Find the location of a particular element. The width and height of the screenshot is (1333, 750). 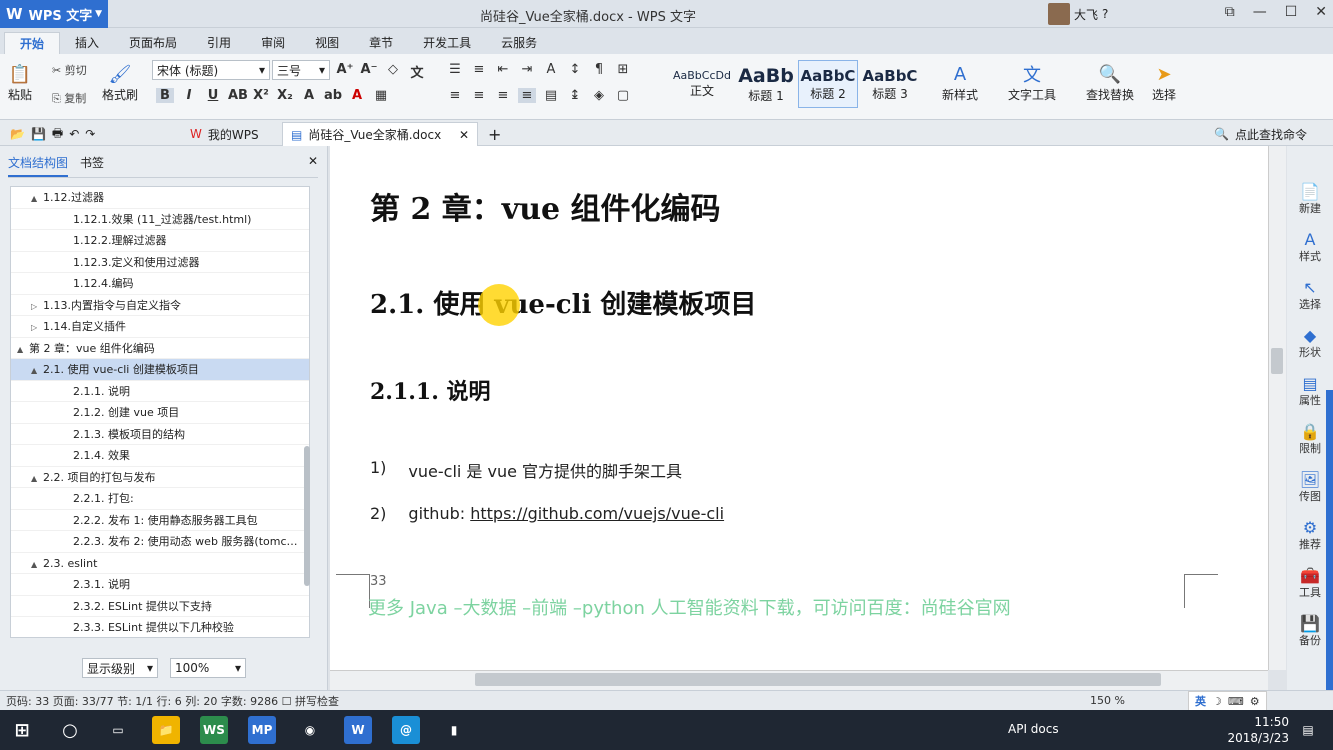

outline-item: ▲ 第 2 章：vue 组件化编码 is located at coordinates (160, 348).